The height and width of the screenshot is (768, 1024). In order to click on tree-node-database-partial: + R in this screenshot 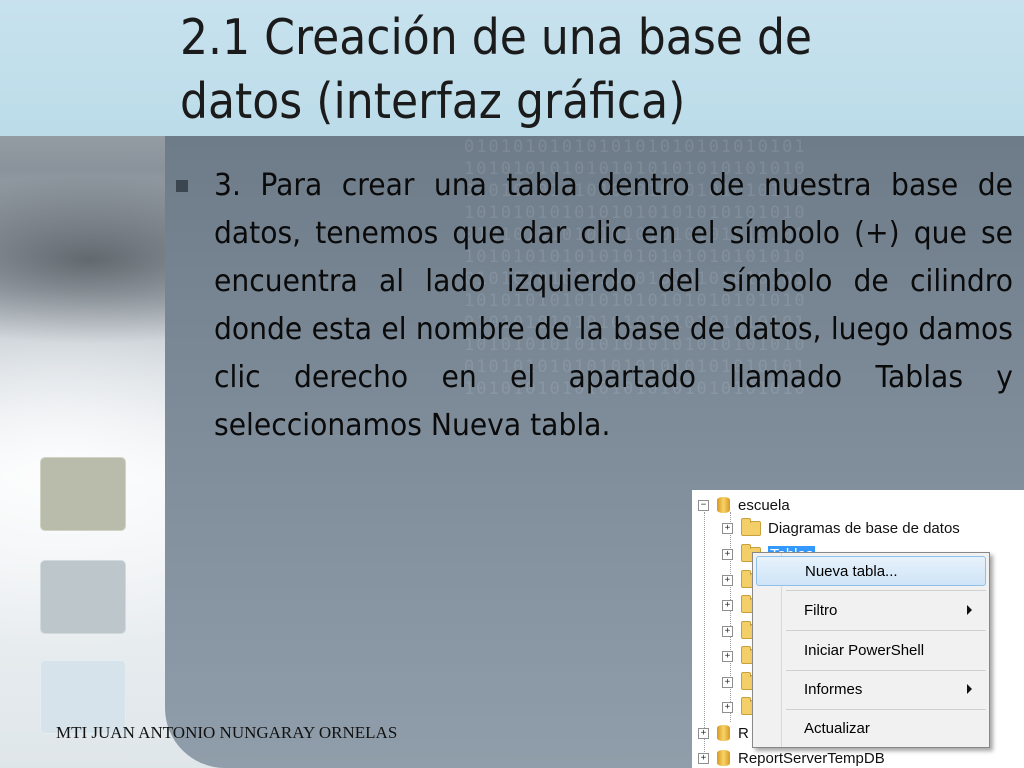, I will do `click(723, 733)`.